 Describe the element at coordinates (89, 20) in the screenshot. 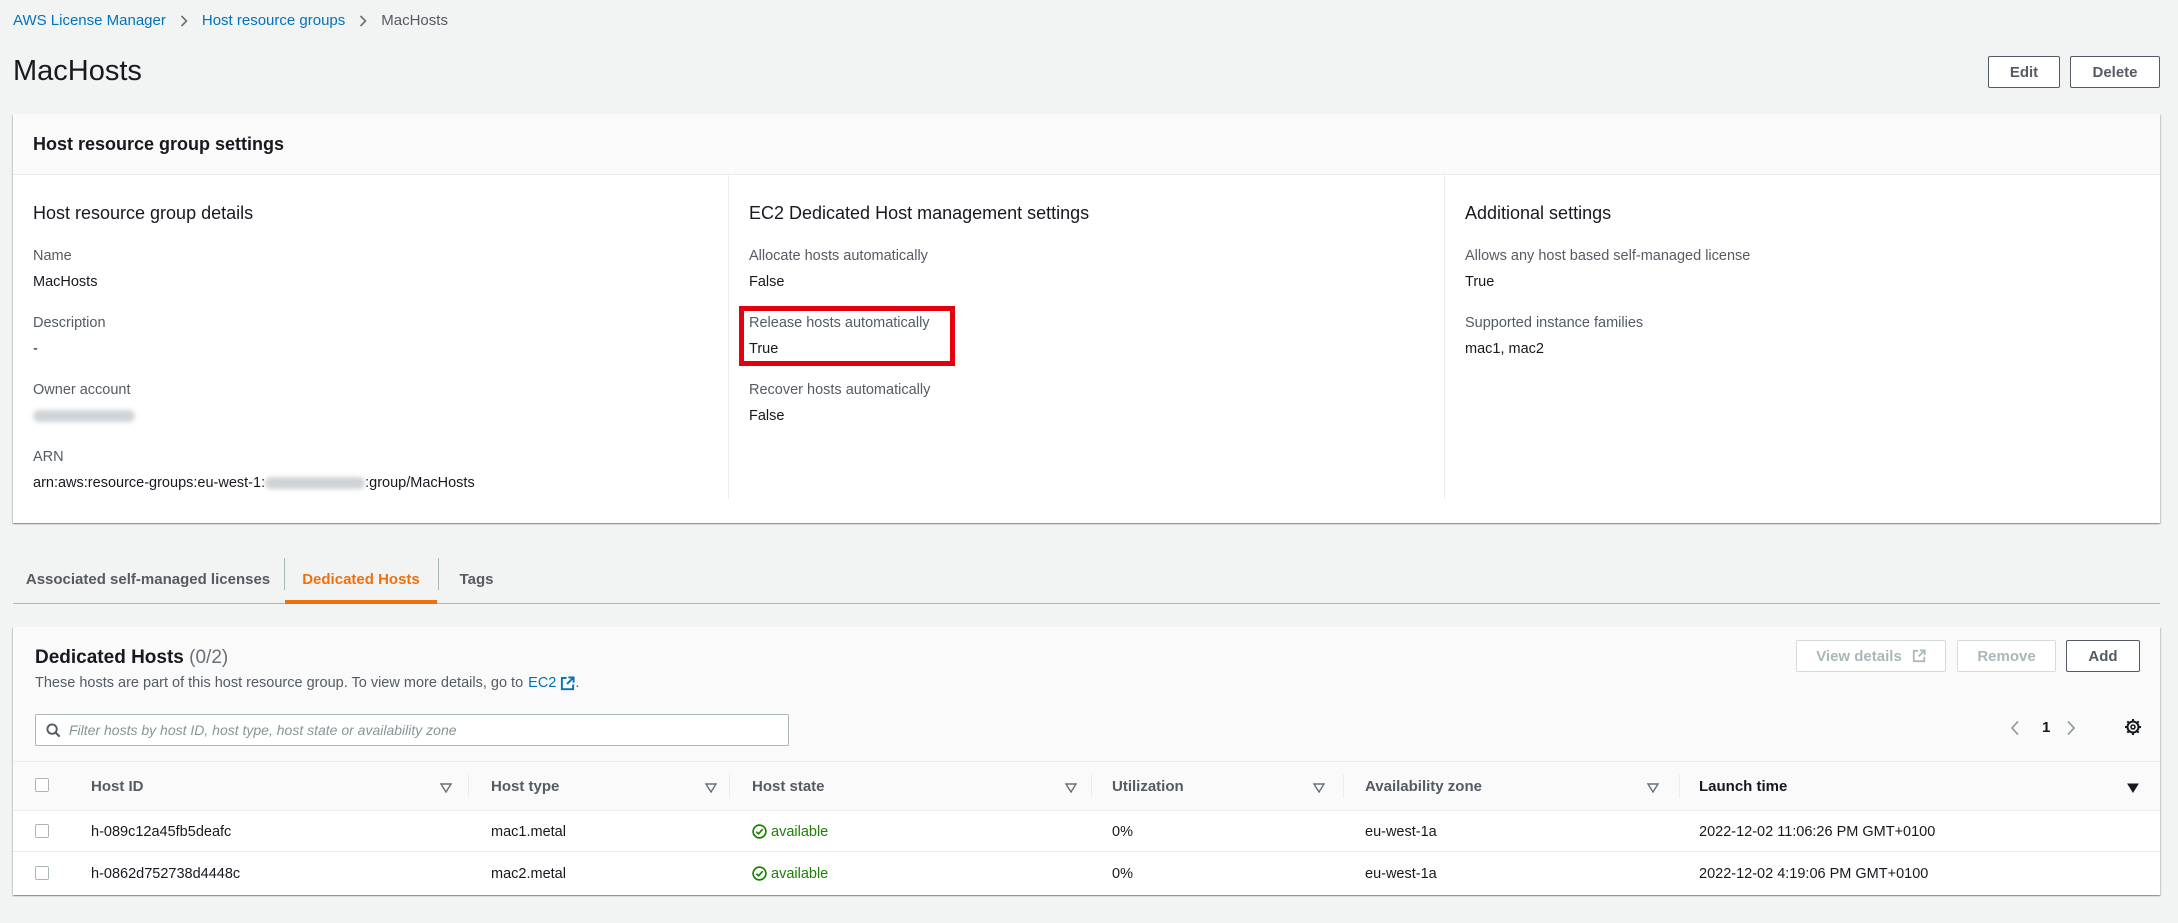

I see `breadcrumb-license-manager: AWS License Manager` at that location.